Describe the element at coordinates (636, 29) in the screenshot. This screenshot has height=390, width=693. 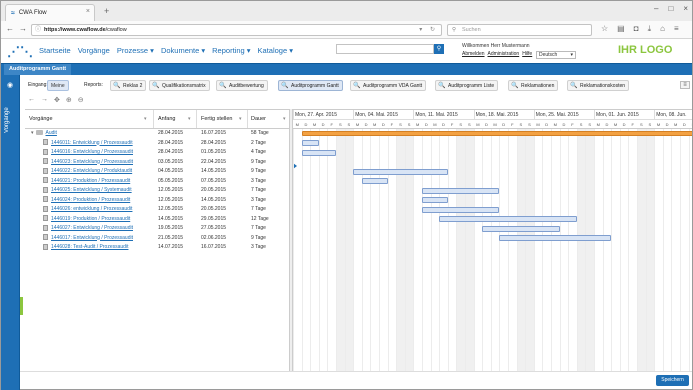
I see `pocket-icon: ◘` at that location.